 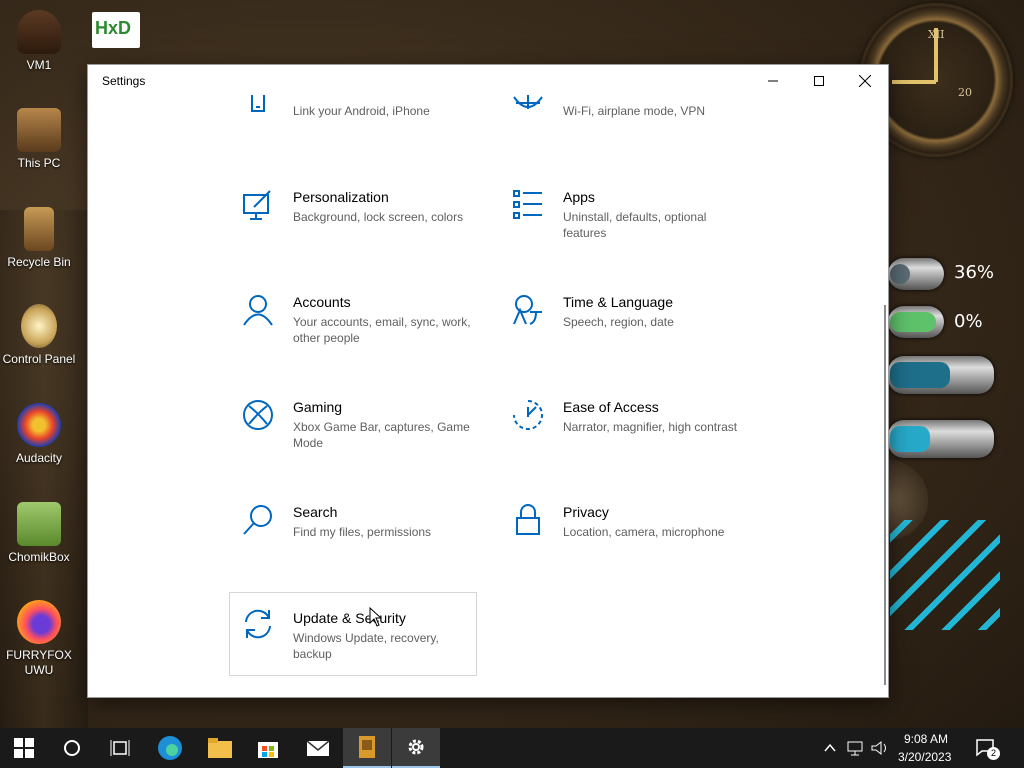 What do you see at coordinates (528, 102) in the screenshot?
I see `globe-icon` at bounding box center [528, 102].